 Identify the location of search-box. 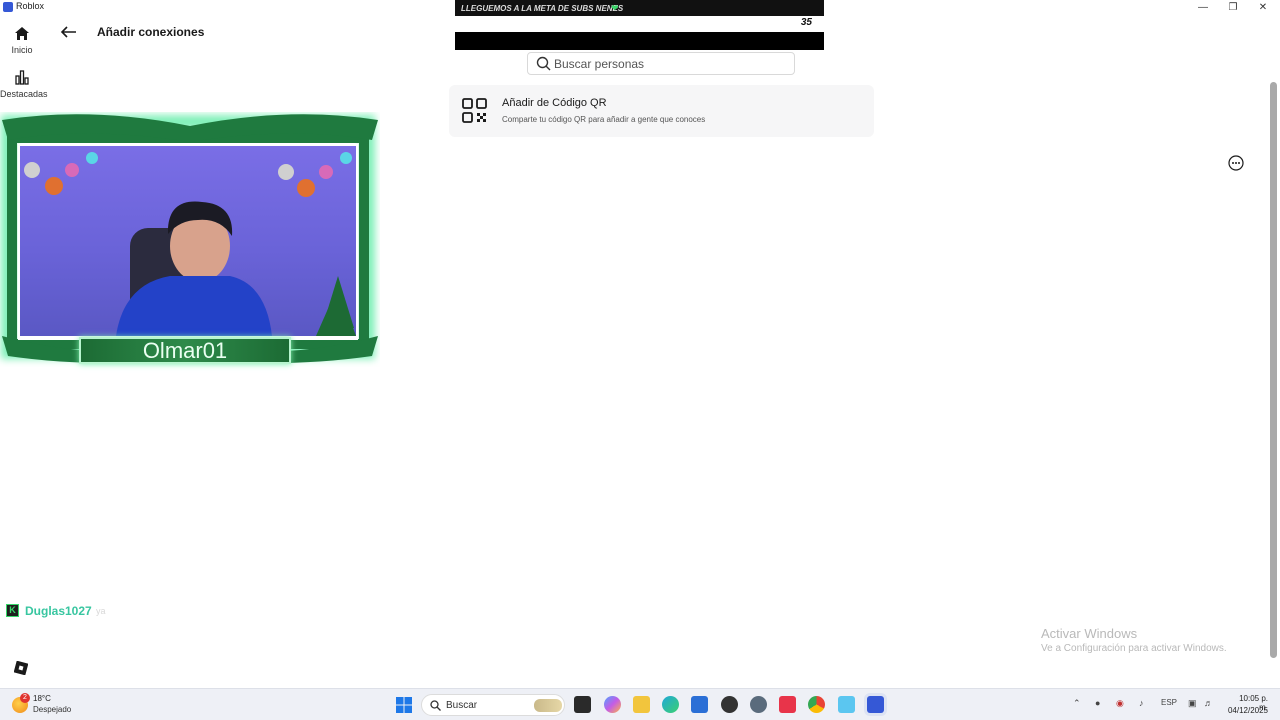
(661, 63).